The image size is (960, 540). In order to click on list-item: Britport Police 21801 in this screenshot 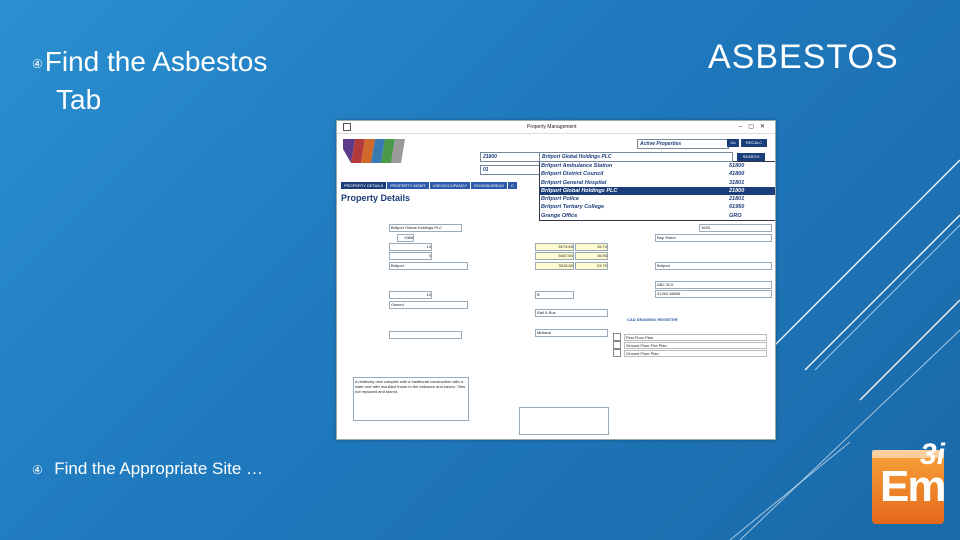, I will do `click(657, 199)`.